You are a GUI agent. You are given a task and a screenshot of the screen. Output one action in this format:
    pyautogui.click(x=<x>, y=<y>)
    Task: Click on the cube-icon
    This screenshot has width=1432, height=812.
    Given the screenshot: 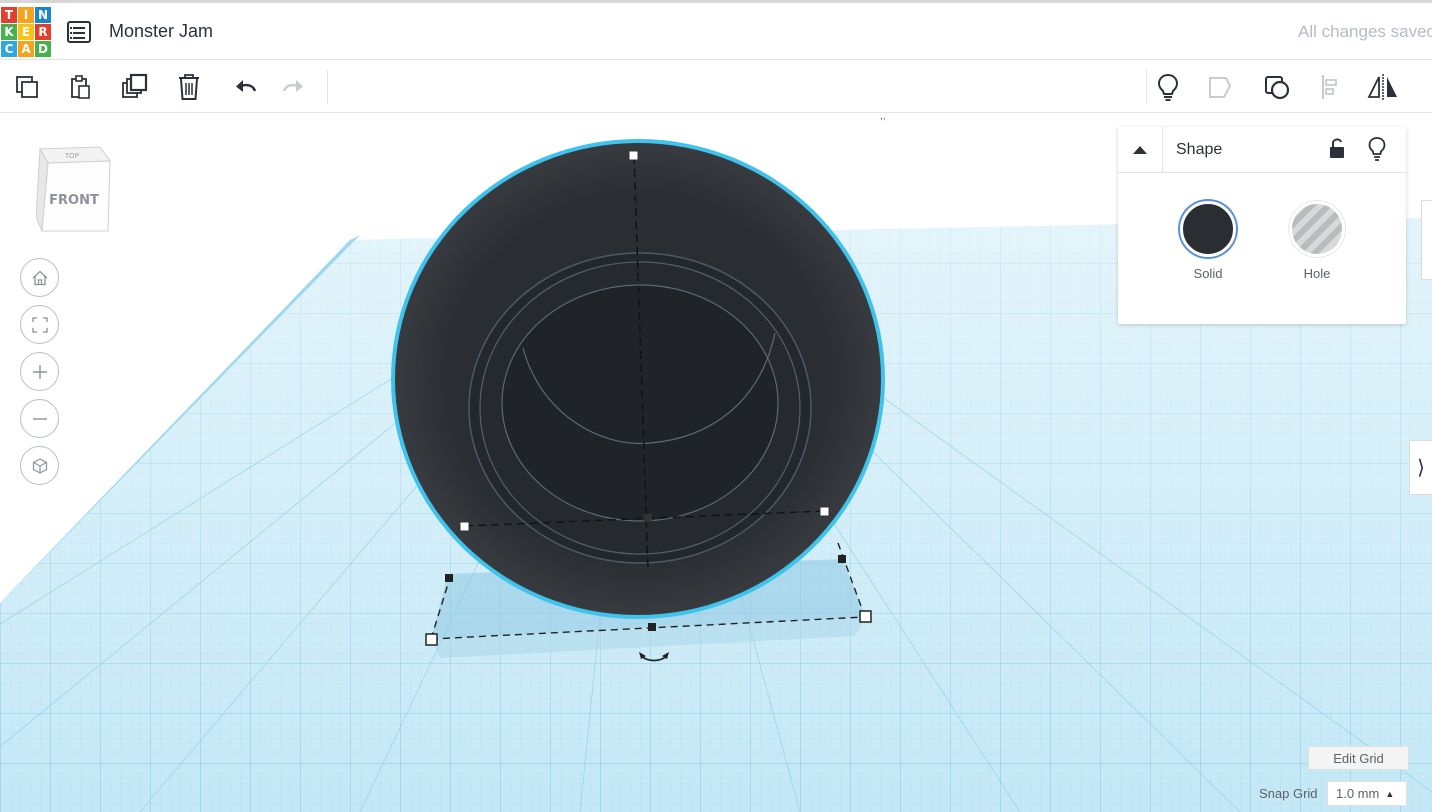 What is the action you would take?
    pyautogui.click(x=39, y=465)
    